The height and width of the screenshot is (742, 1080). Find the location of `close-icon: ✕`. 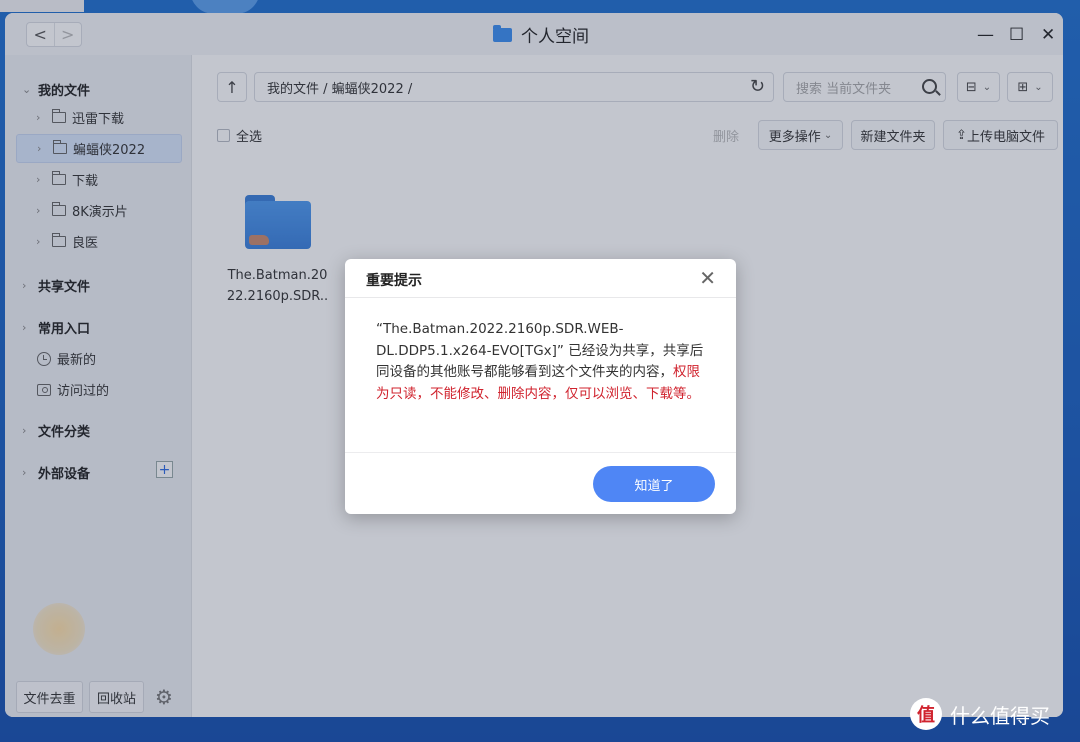

close-icon: ✕ is located at coordinates (707, 278).